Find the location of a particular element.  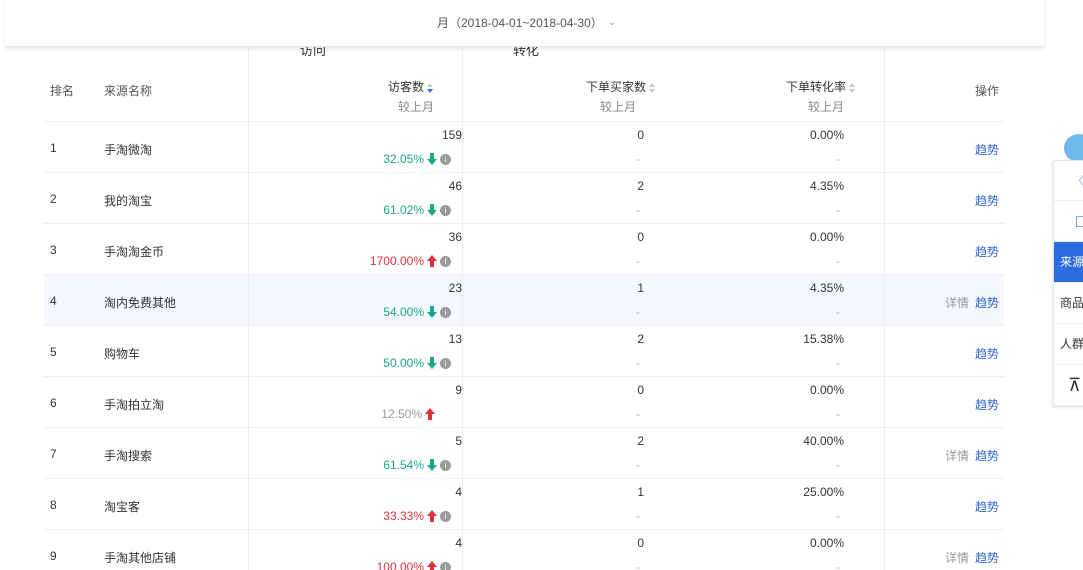

row-visitors-change: 12.50% is located at coordinates (408, 414).